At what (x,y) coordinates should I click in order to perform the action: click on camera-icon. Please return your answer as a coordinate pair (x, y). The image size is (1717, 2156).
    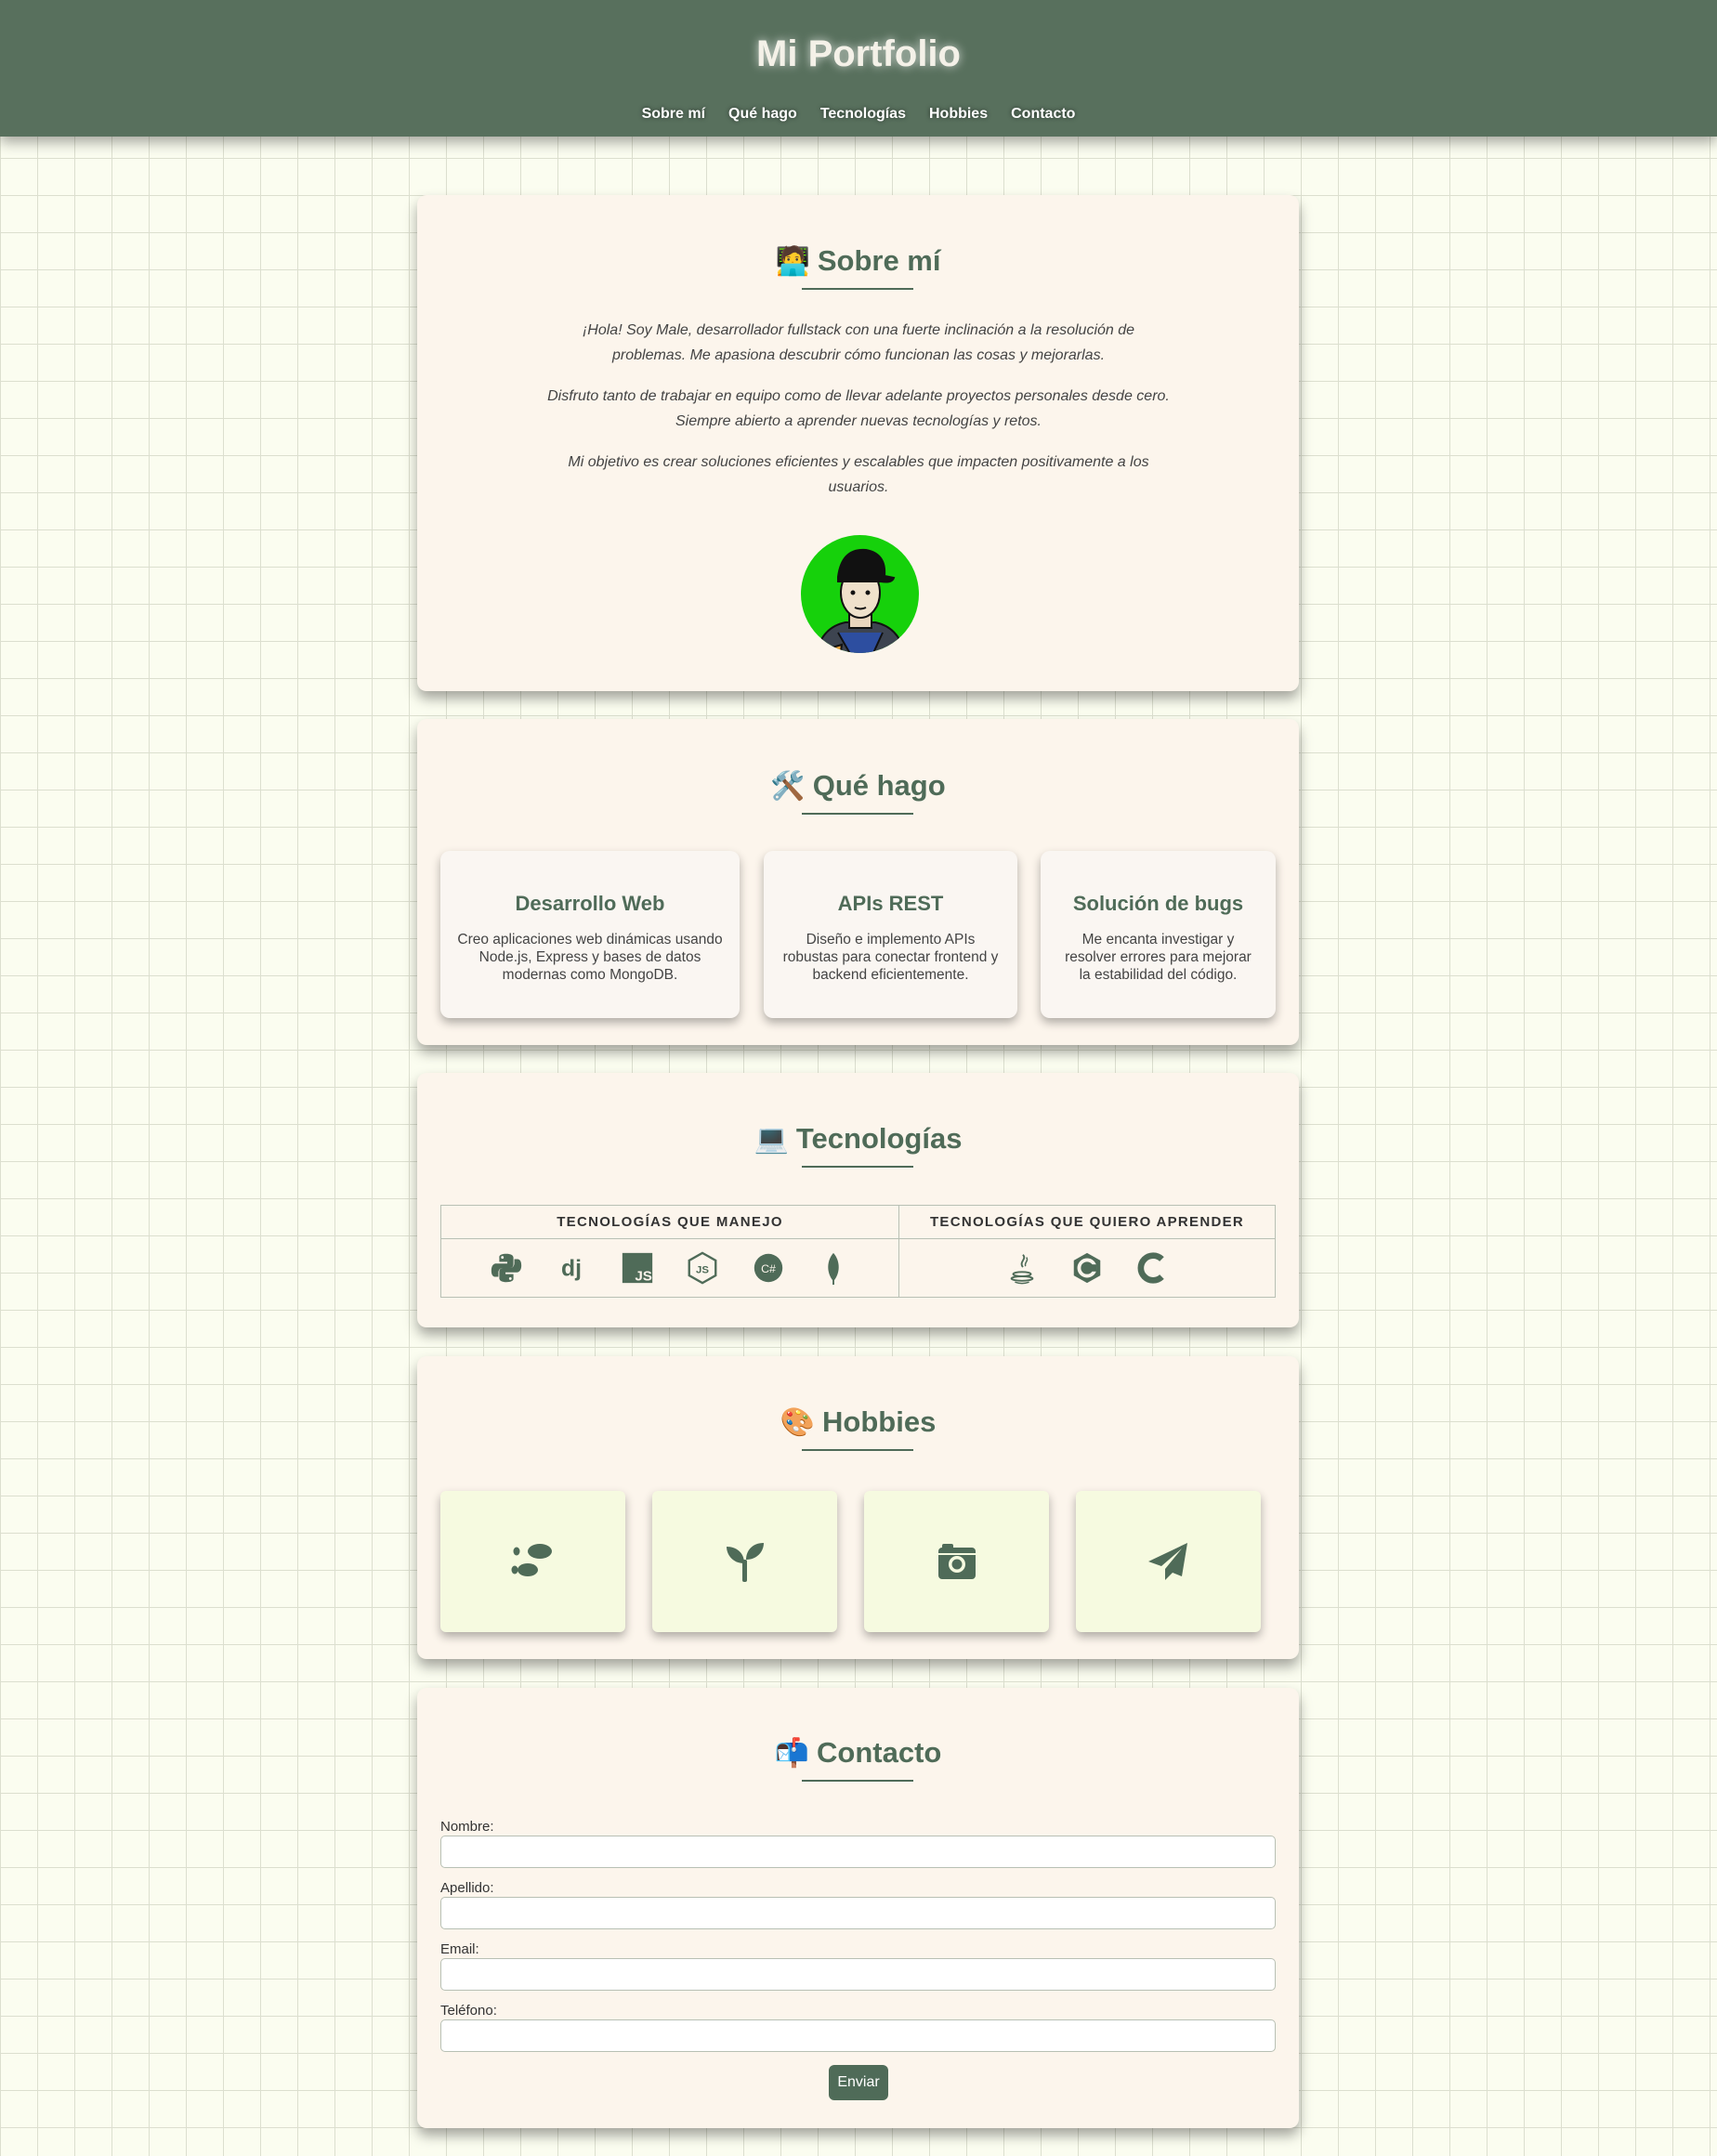
    Looking at the image, I should click on (957, 1561).